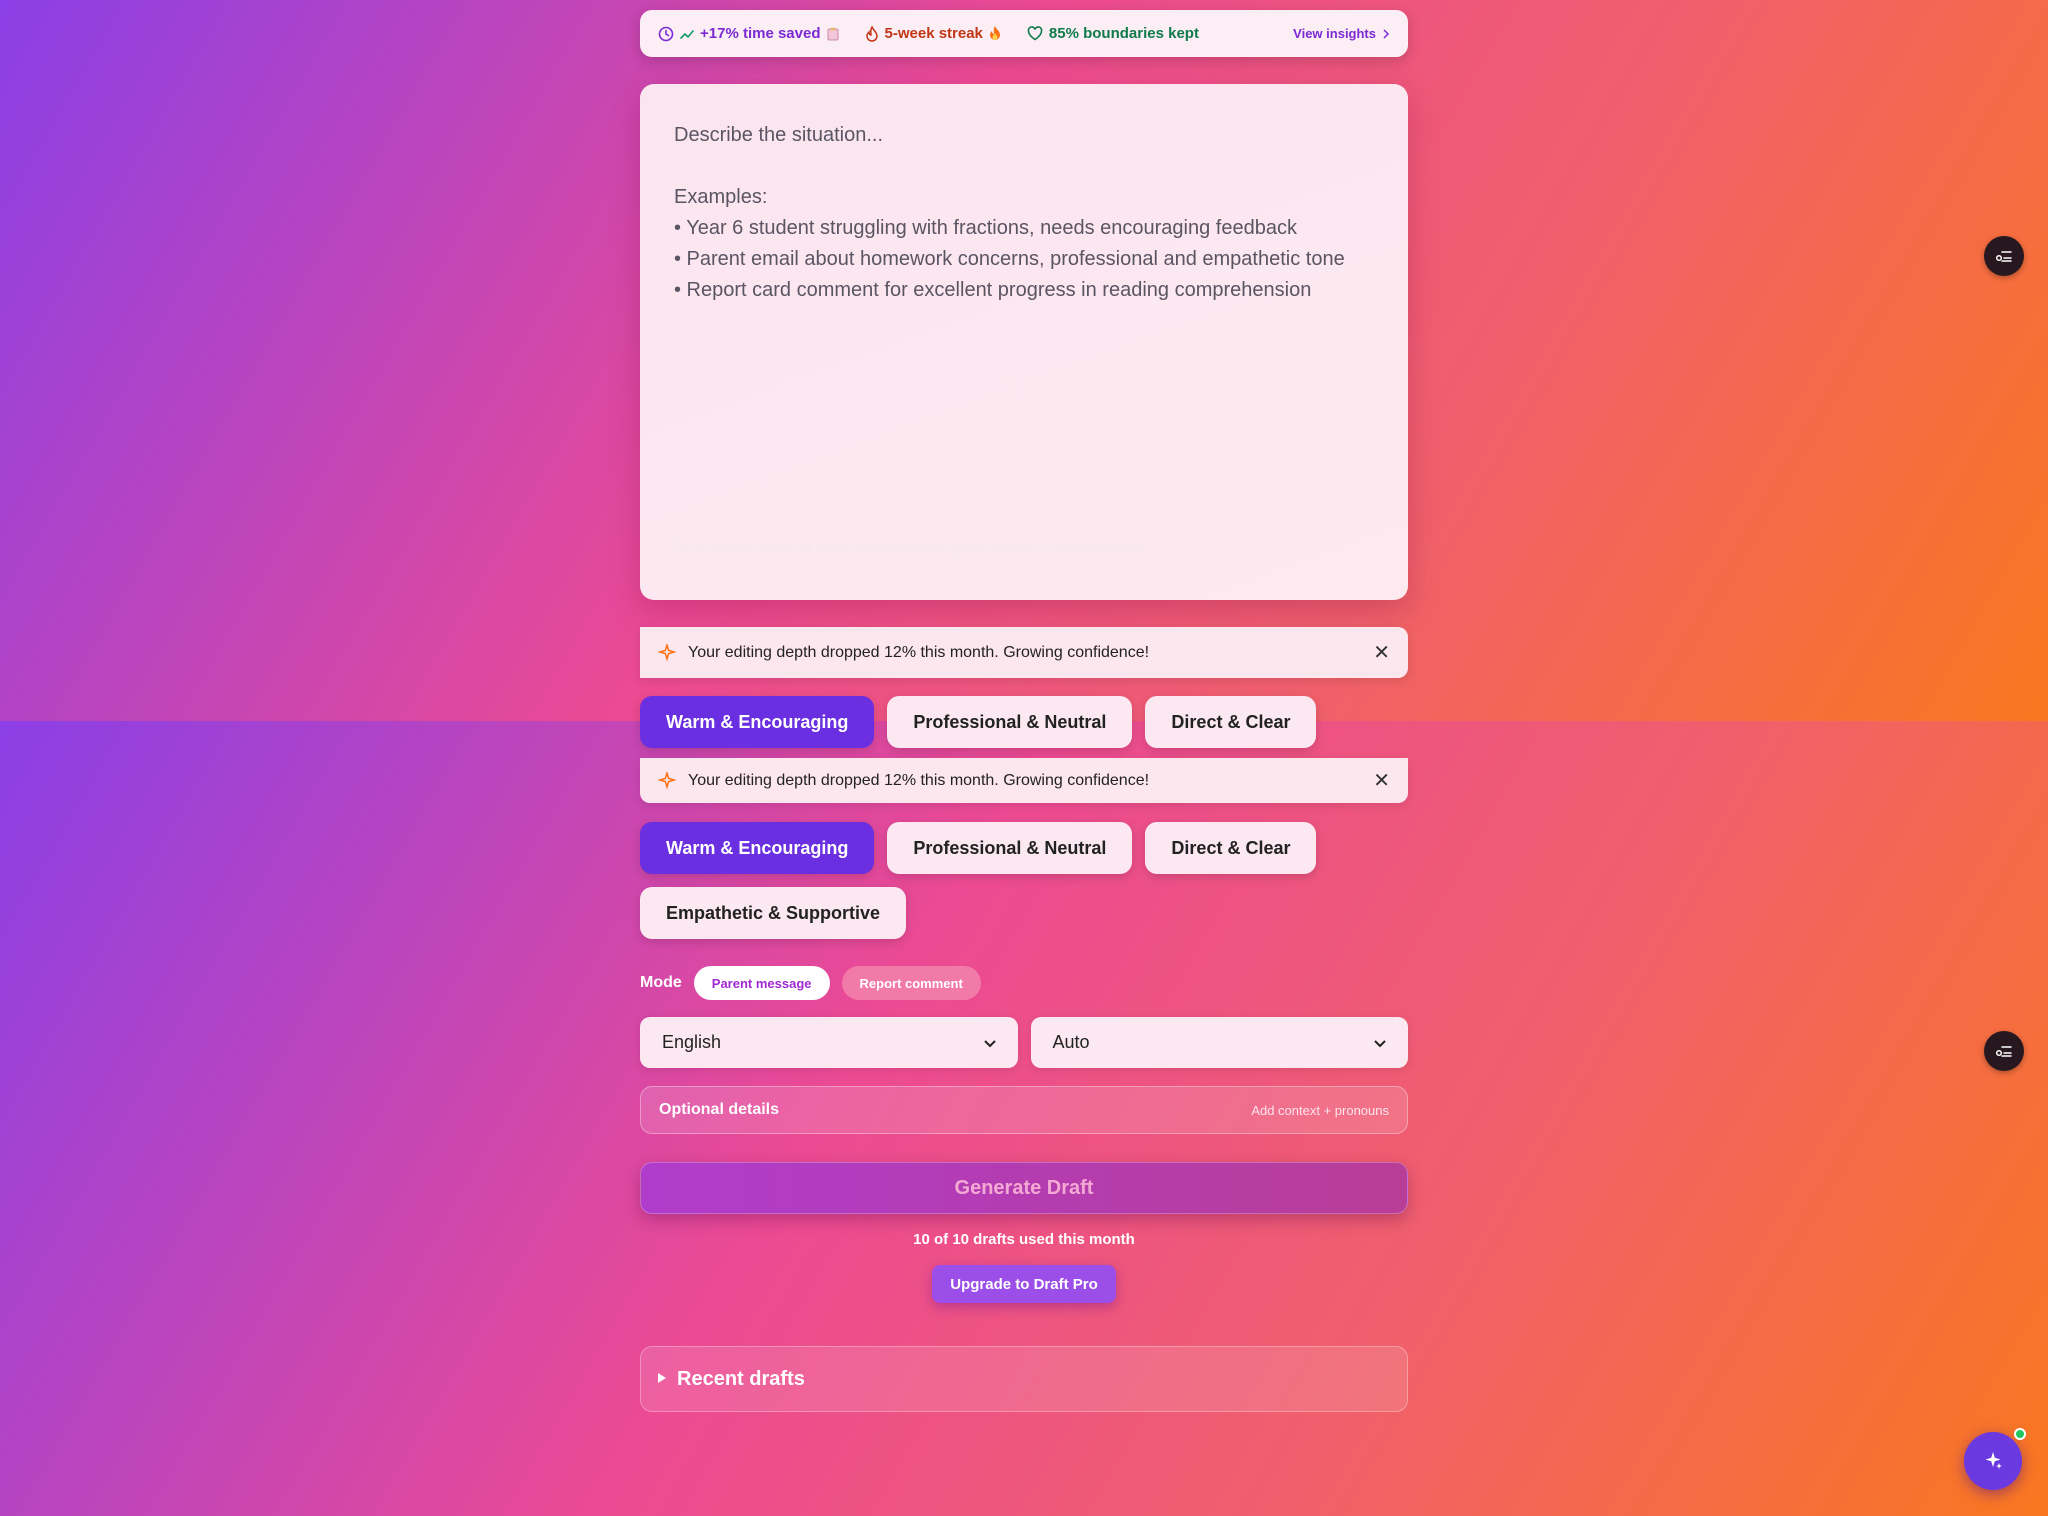 Image resolution: width=2048 pixels, height=1516 pixels. What do you see at coordinates (1219, 1042) in the screenshot?
I see `length-select: Auto` at bounding box center [1219, 1042].